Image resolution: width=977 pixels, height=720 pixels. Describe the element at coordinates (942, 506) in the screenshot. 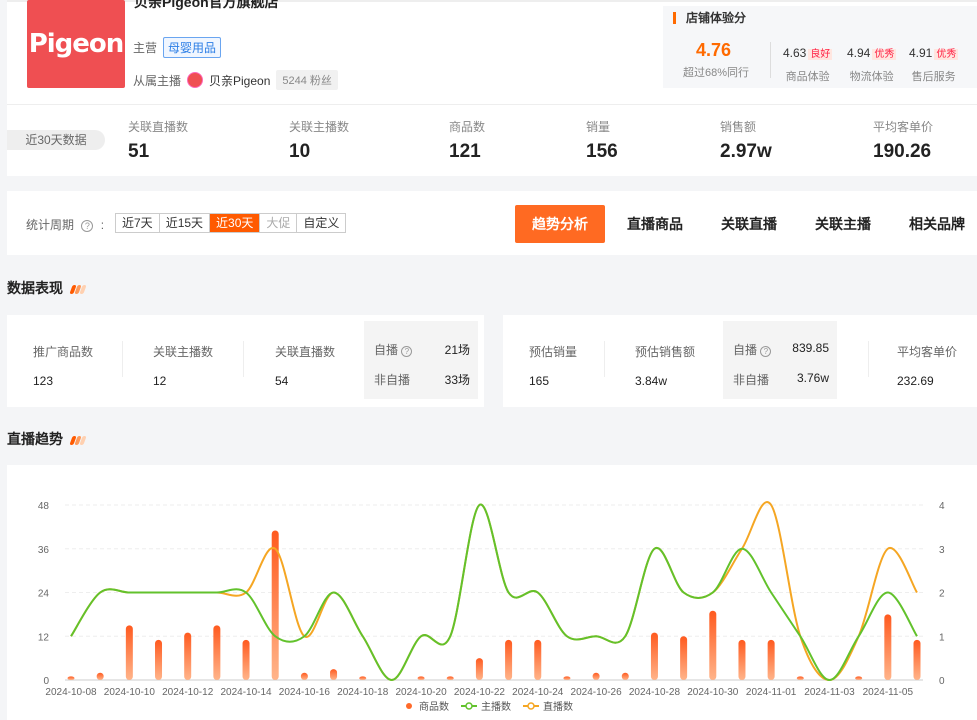

I see `y-right-tick: 4` at that location.